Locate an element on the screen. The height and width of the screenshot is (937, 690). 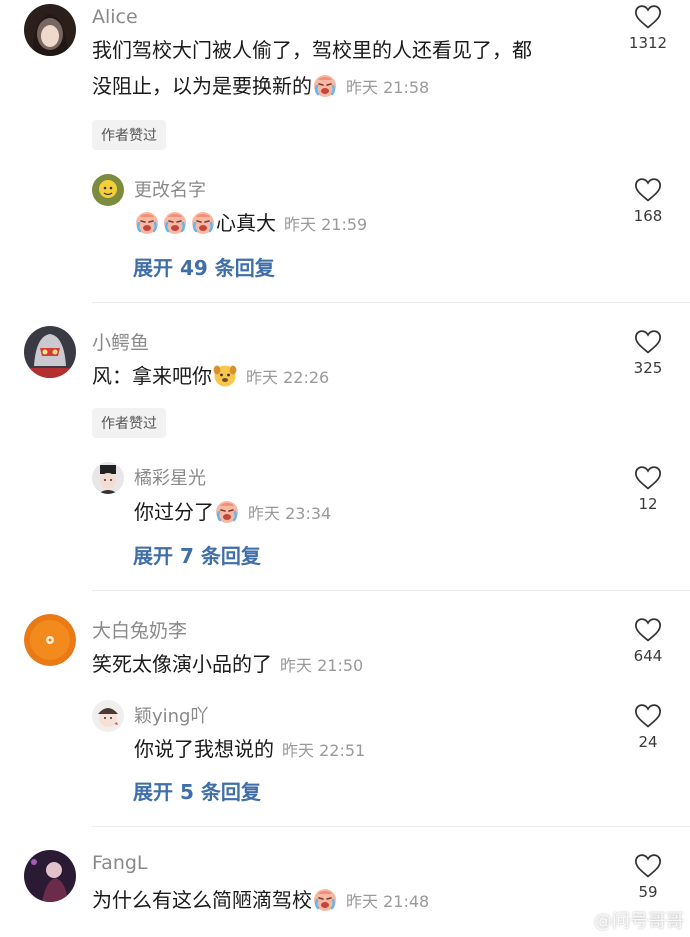
reply-text: 心真大 昨天 21:59 is located at coordinates (250, 224).